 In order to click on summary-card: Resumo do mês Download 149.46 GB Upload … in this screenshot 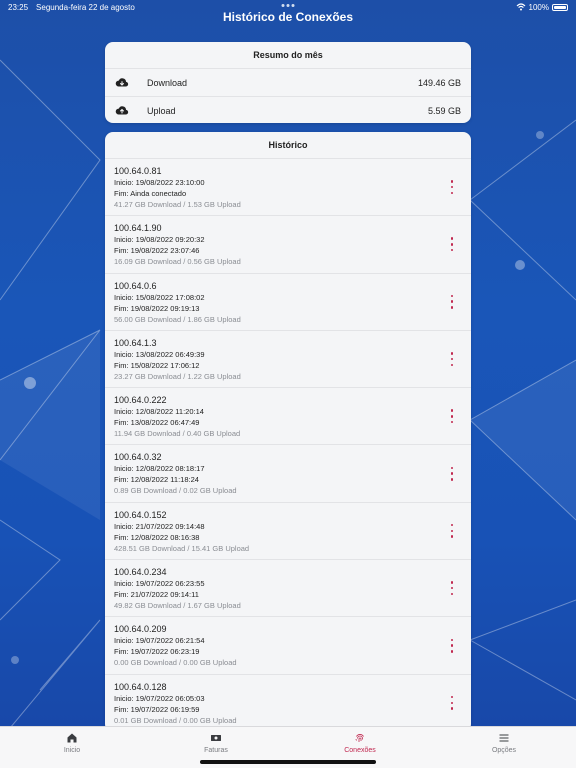, I will do `click(288, 82)`.